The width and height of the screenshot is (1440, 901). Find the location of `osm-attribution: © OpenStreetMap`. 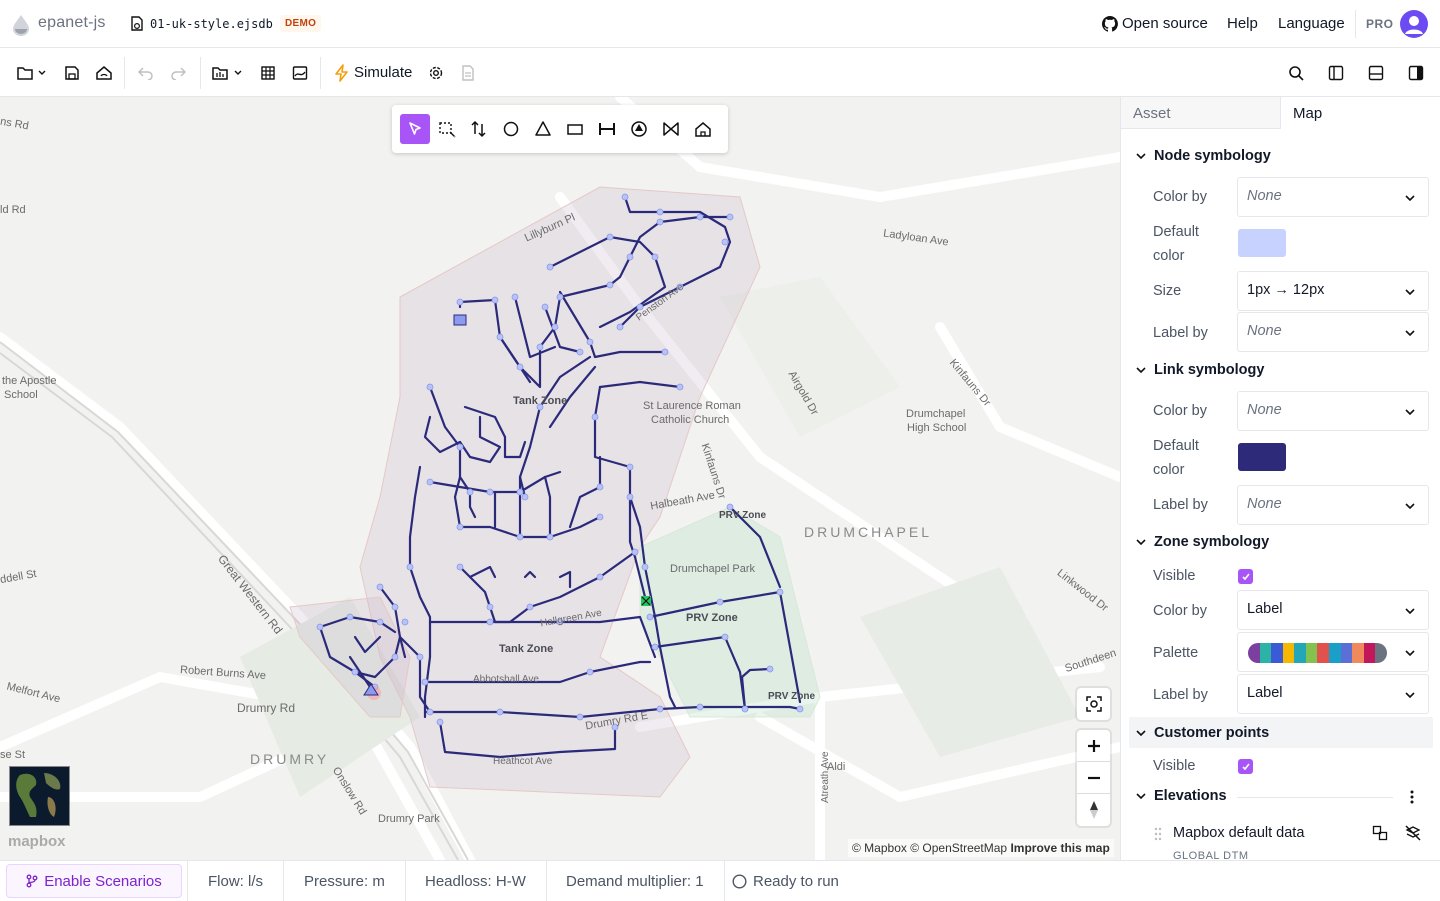

osm-attribution: © OpenStreetMap is located at coordinates (958, 848).